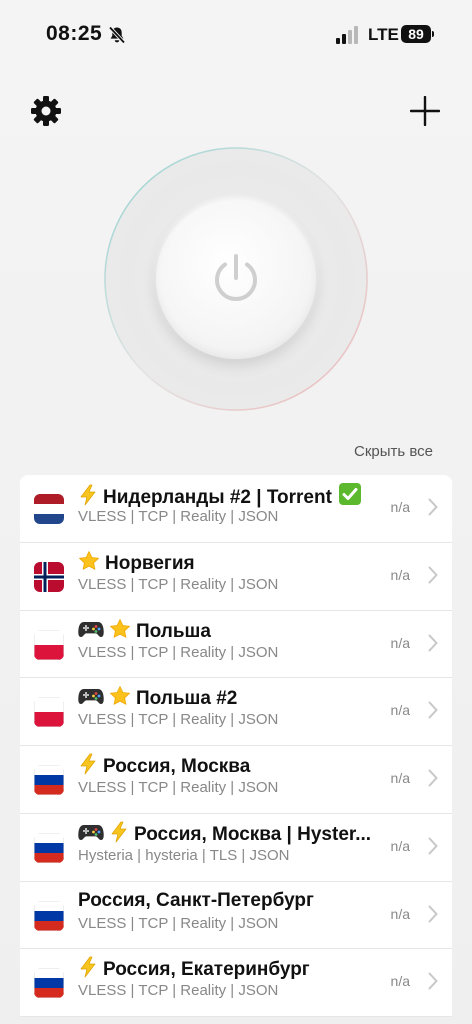  I want to click on server-name: Россия, Екатеринбург, so click(233, 969).